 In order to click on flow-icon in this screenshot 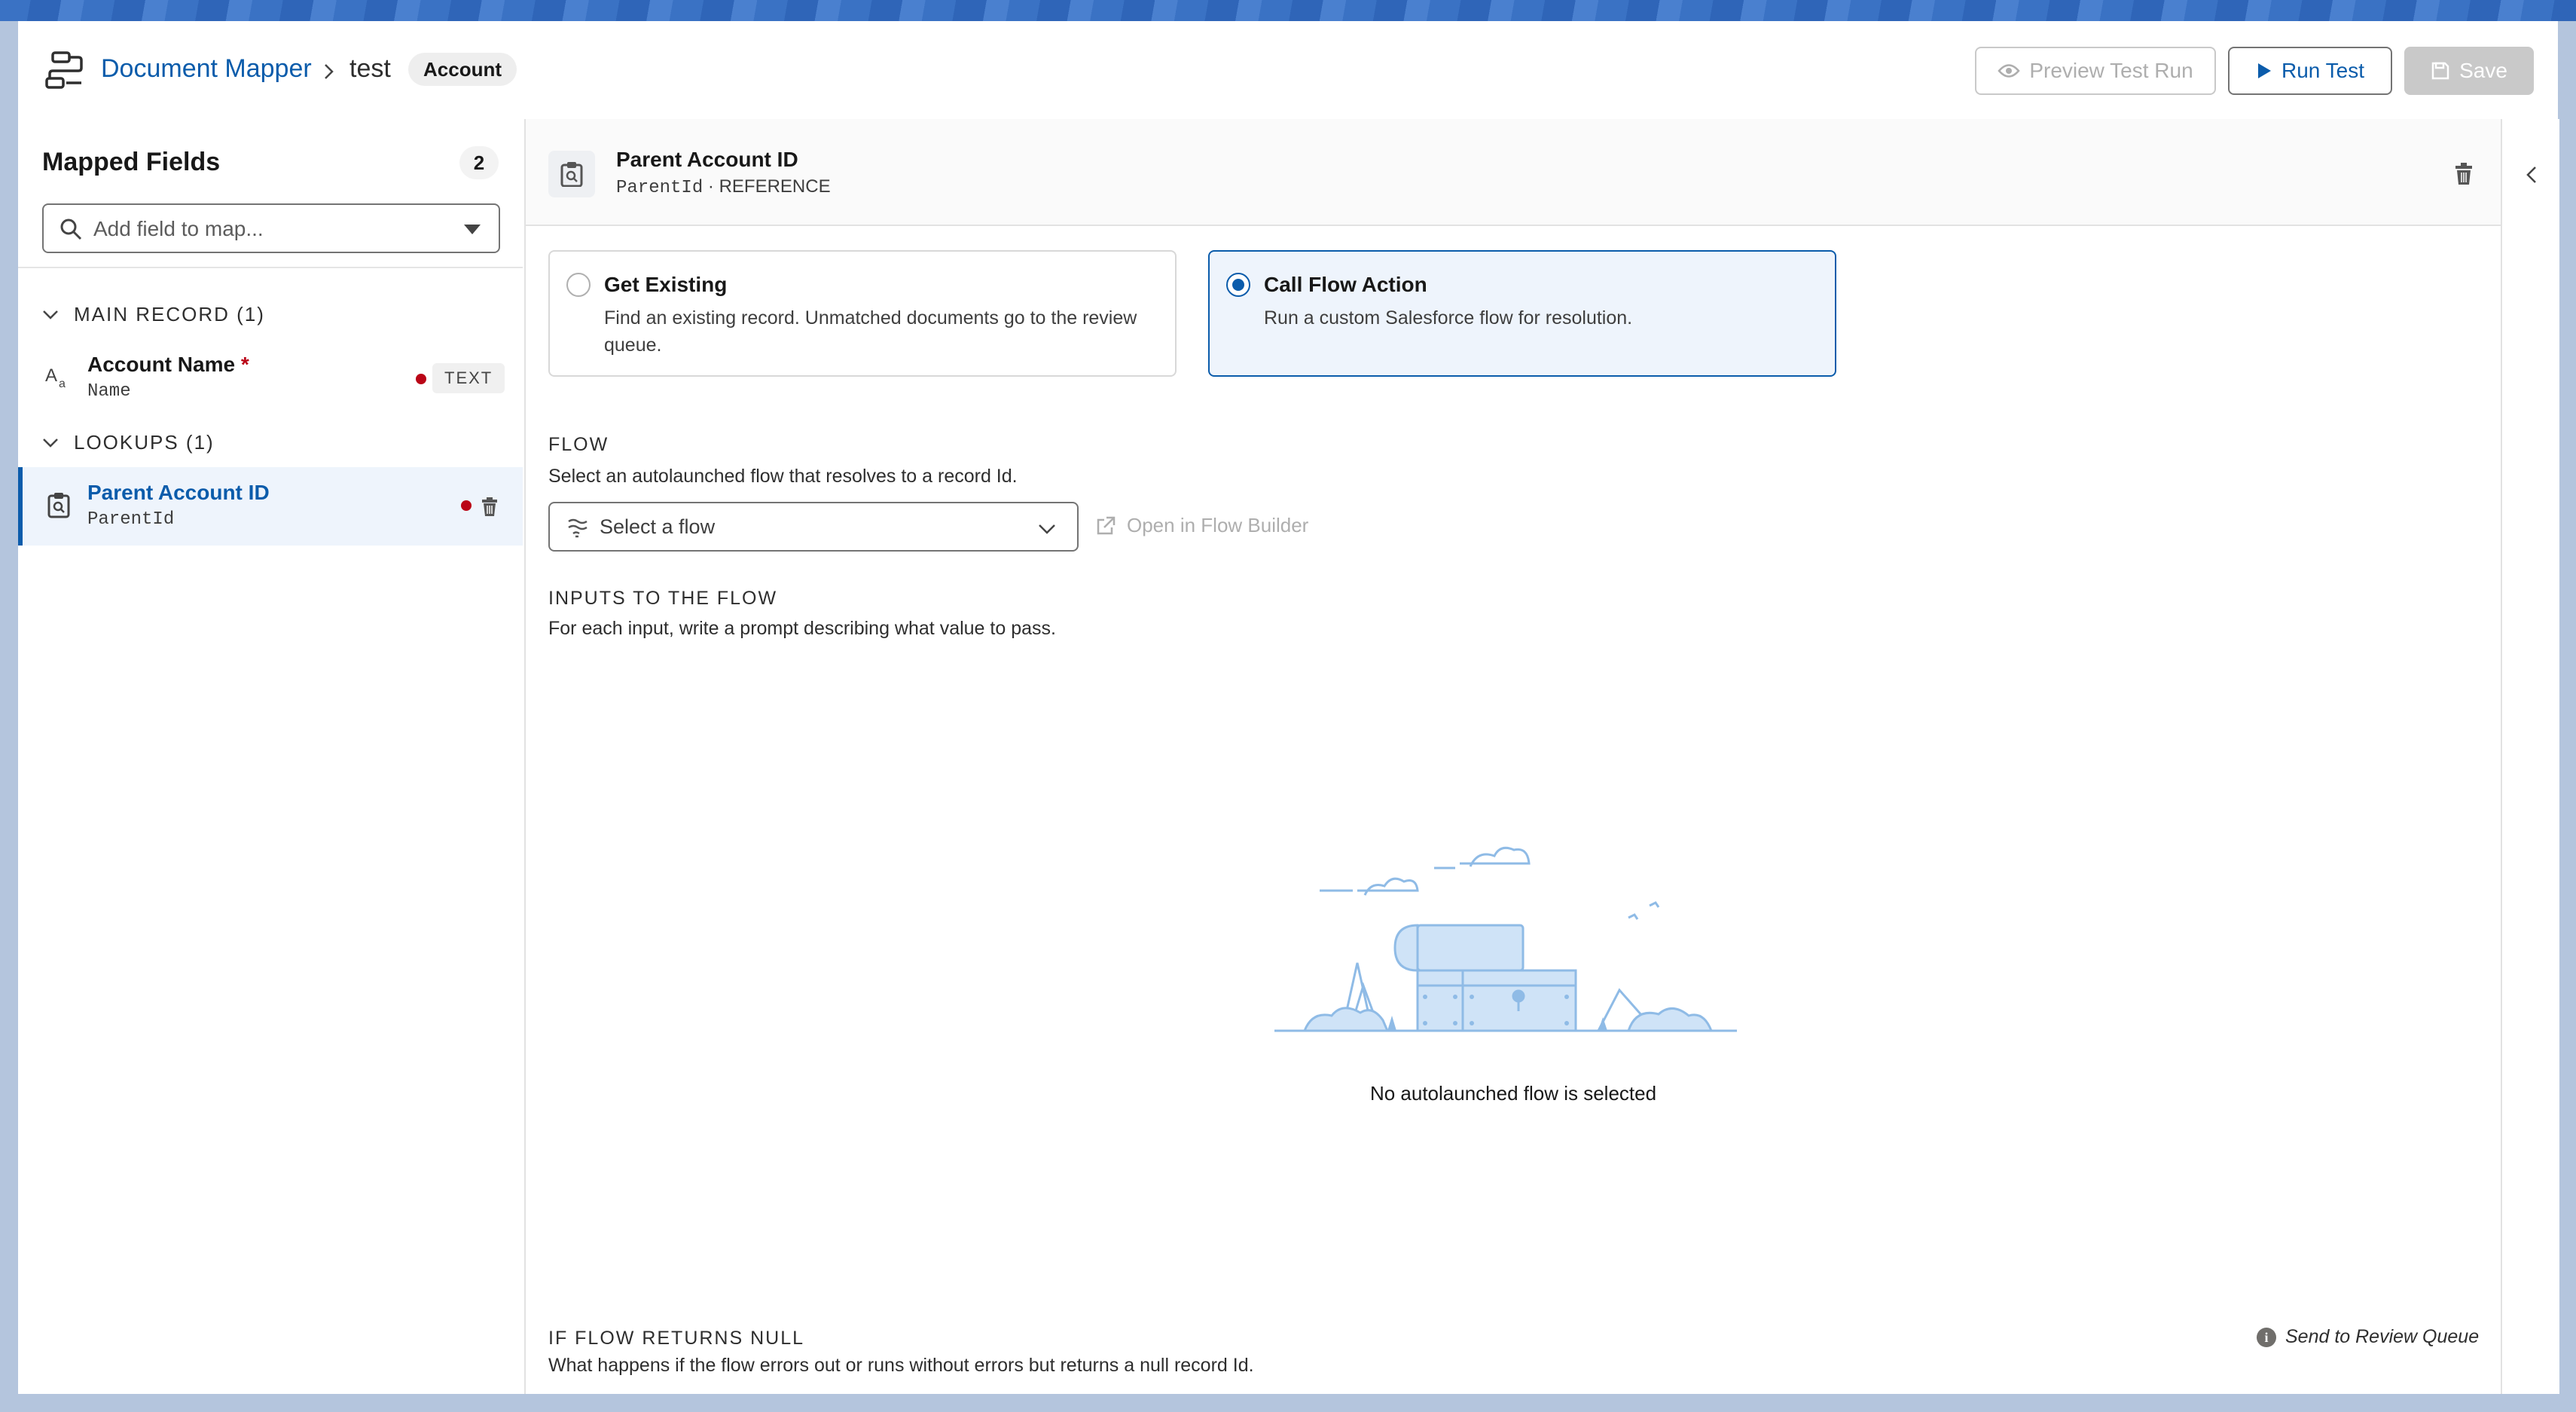, I will do `click(578, 528)`.